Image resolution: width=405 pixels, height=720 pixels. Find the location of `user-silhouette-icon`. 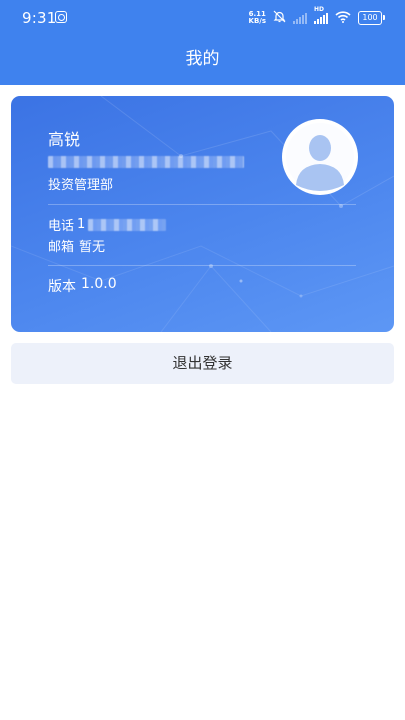

user-silhouette-icon is located at coordinates (320, 157).